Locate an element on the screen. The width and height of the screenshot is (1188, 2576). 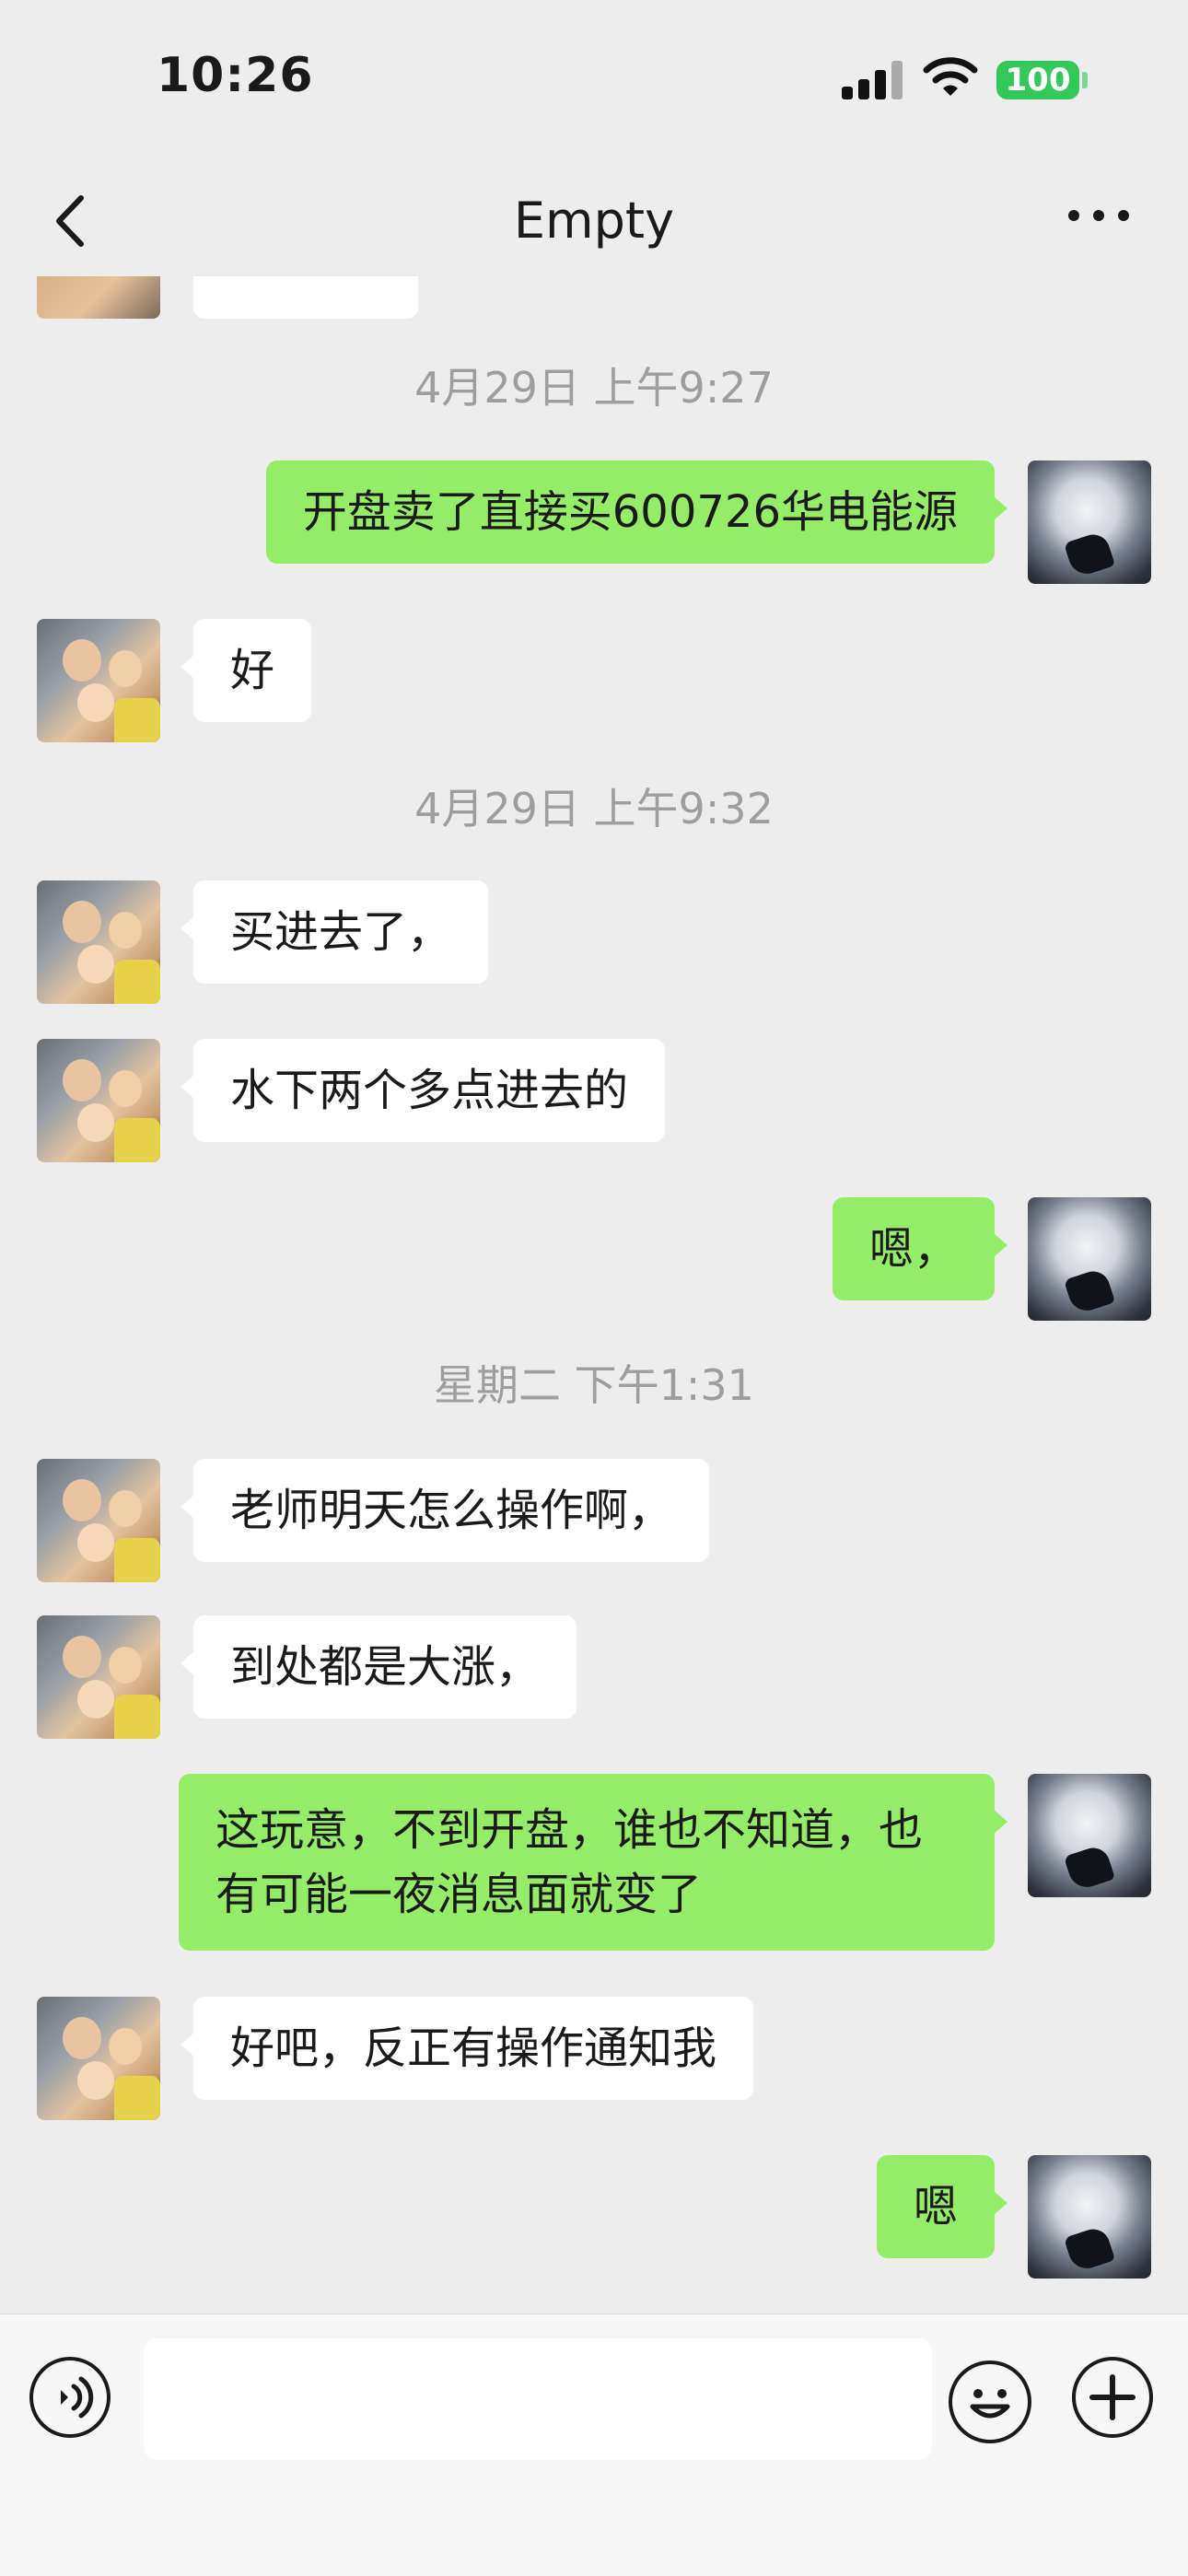
message-bubble-received: 水下两个多点进去的 is located at coordinates (423, 1090).